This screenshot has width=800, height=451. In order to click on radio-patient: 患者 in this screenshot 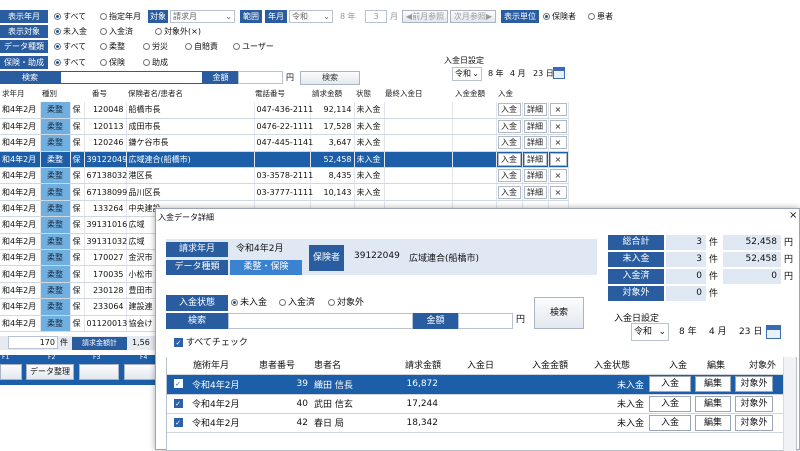, I will do `click(600, 16)`.